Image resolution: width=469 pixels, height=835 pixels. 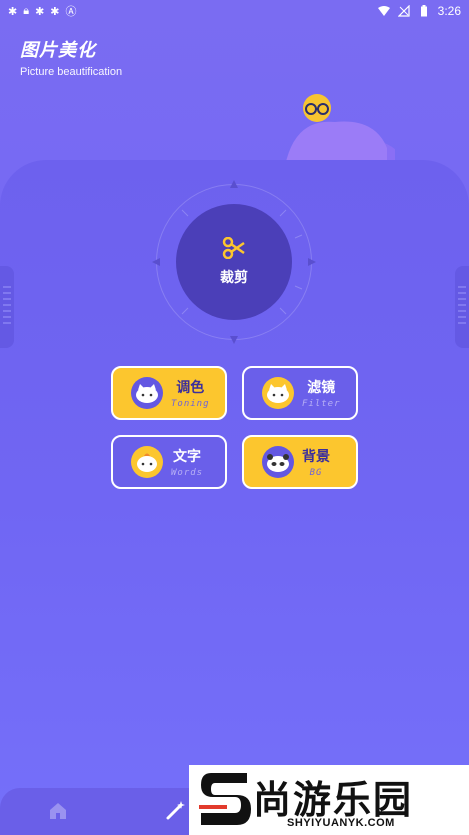 What do you see at coordinates (225, 799) in the screenshot?
I see `s-logo` at bounding box center [225, 799].